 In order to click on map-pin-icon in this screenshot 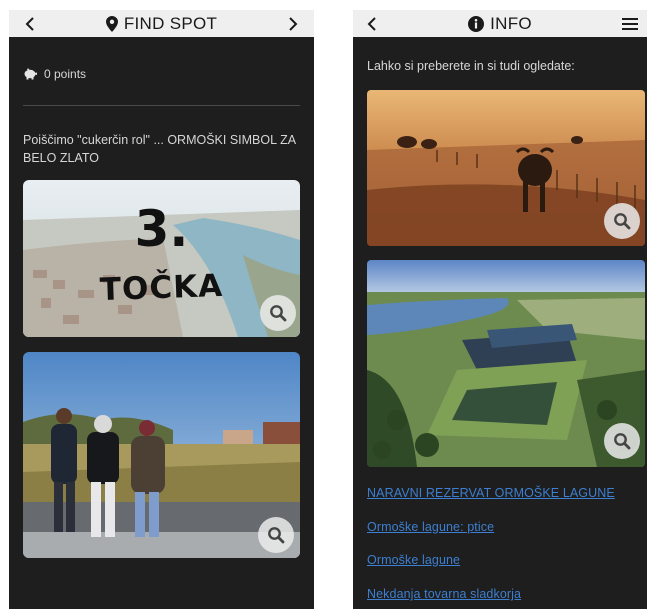, I will do `click(111, 23)`.